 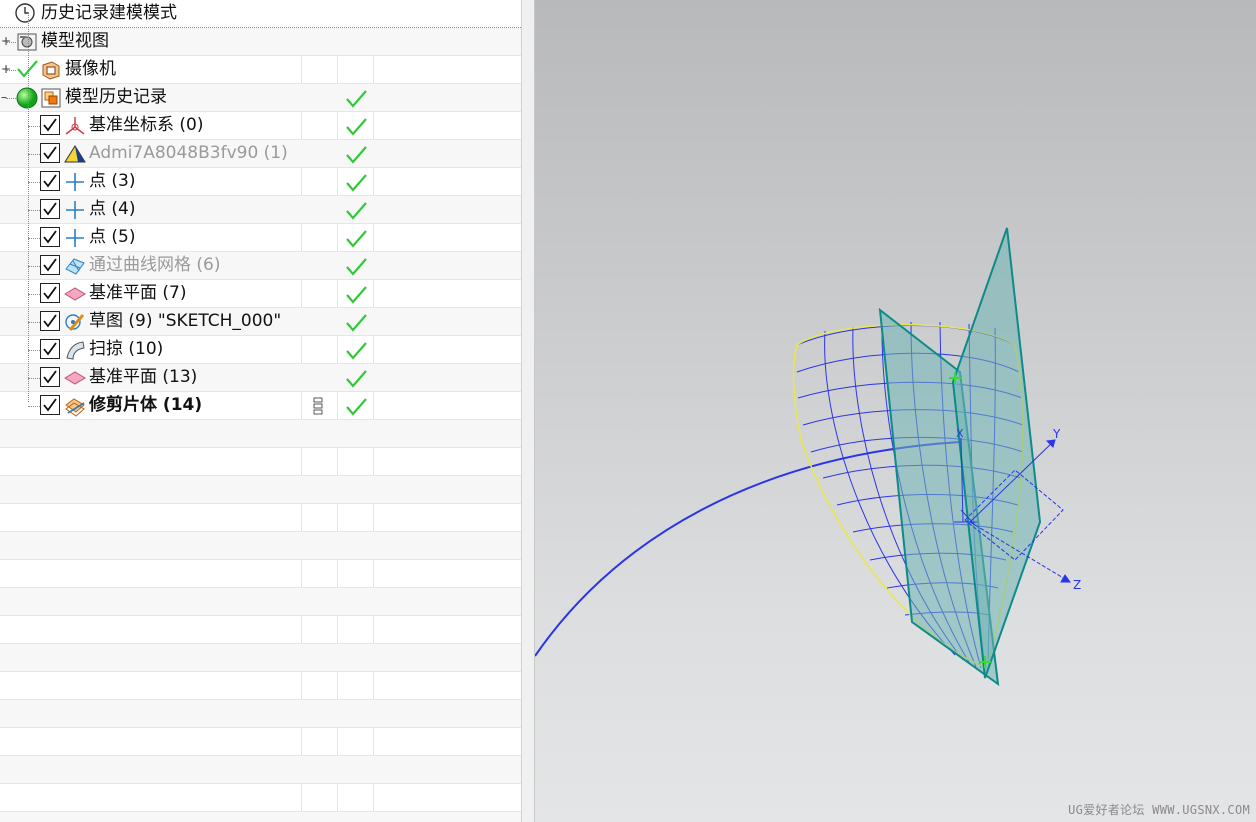 I want to click on navigator-node: 扫掠 (10), so click(x=260, y=350).